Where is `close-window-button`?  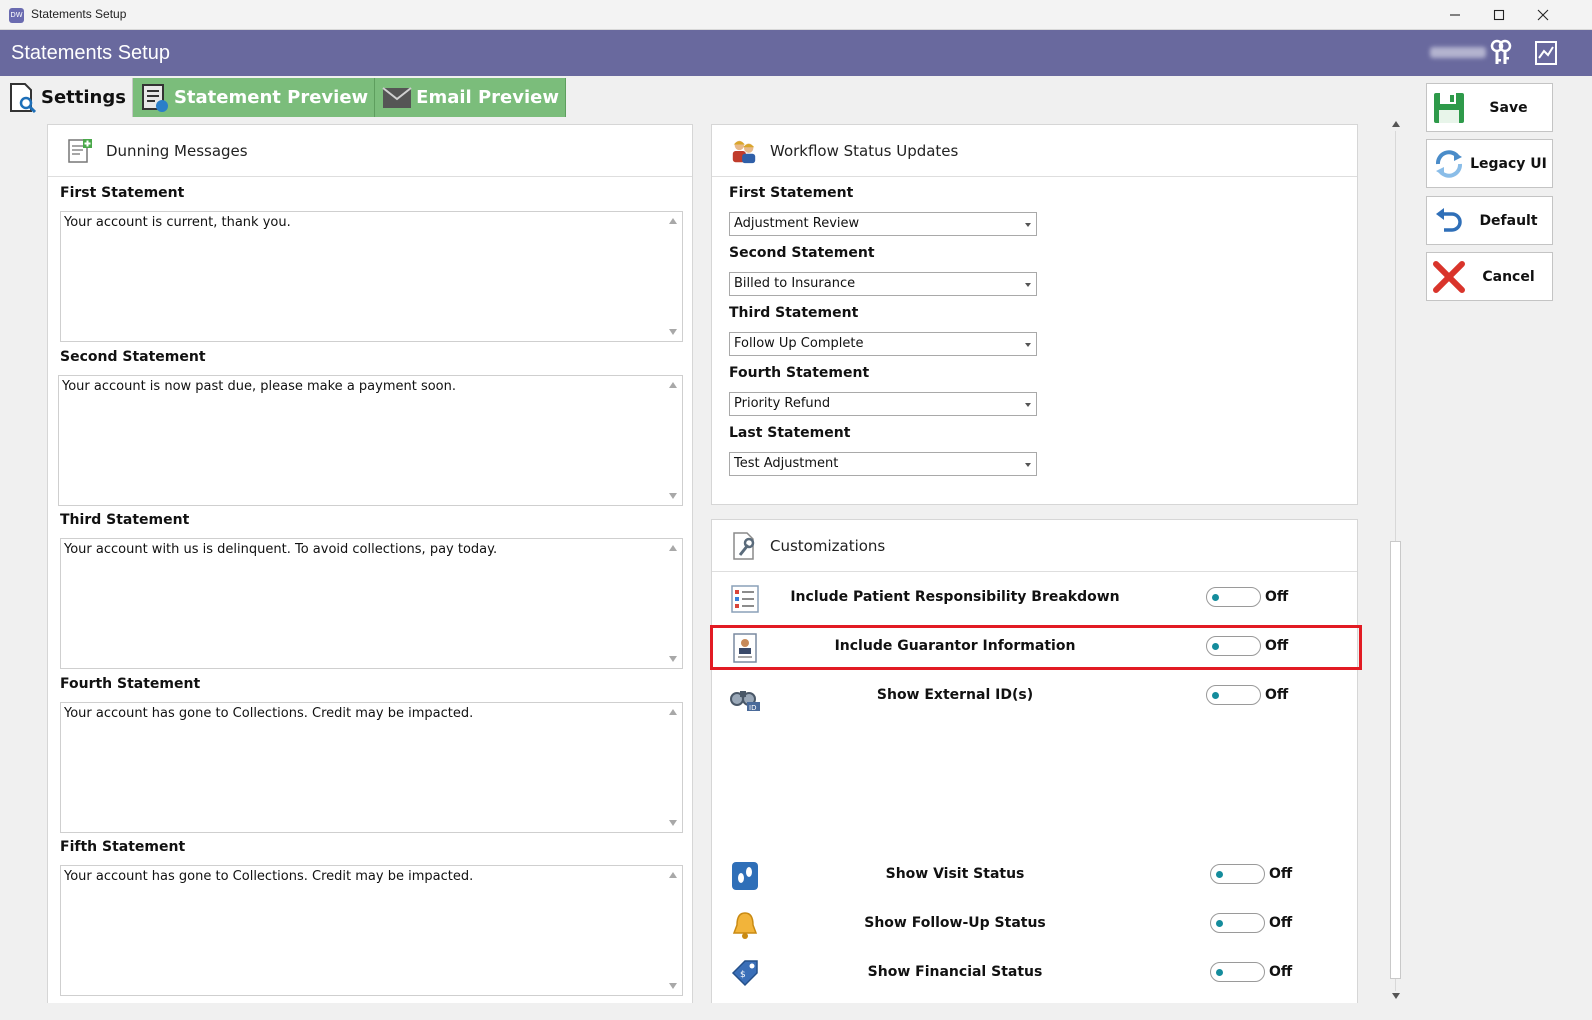
close-window-button is located at coordinates (1543, 15).